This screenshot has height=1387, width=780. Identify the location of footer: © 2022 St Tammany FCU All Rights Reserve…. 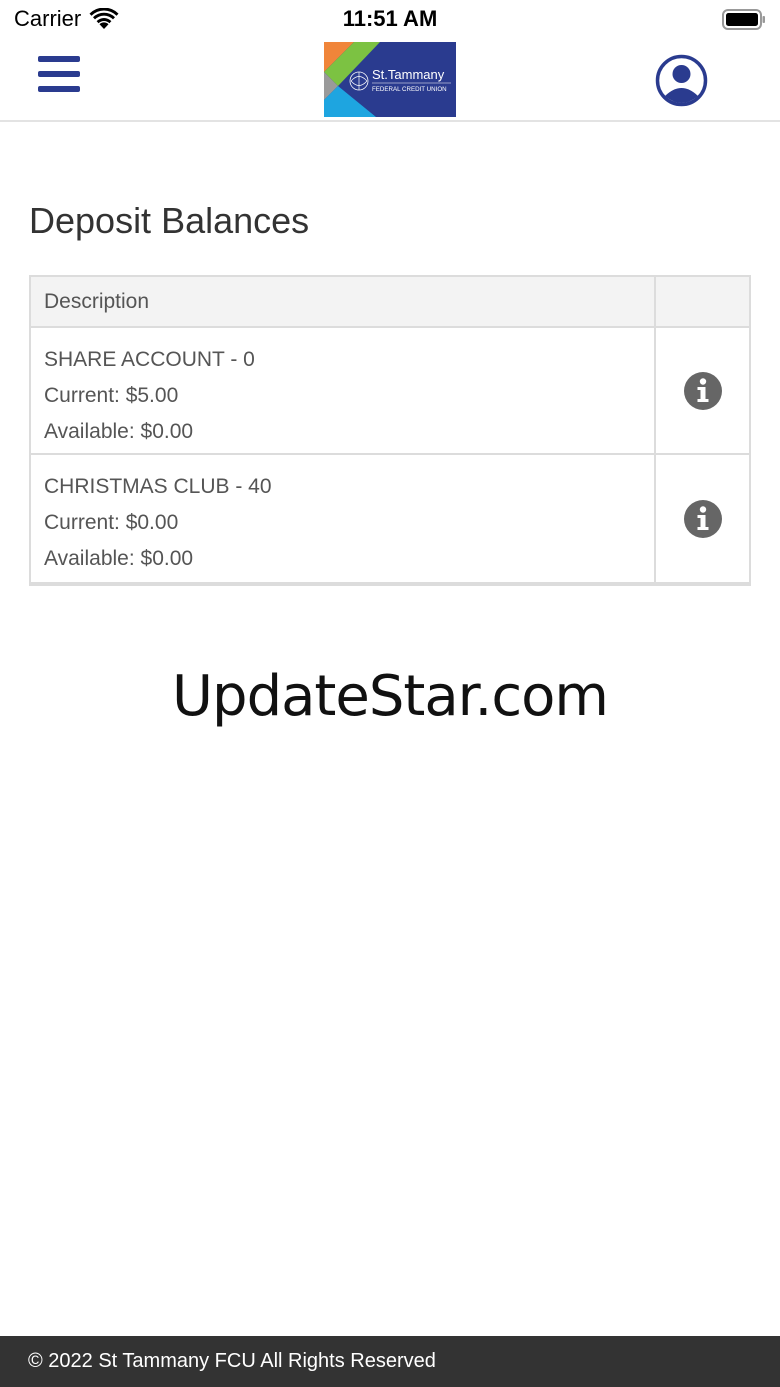
(390, 1361).